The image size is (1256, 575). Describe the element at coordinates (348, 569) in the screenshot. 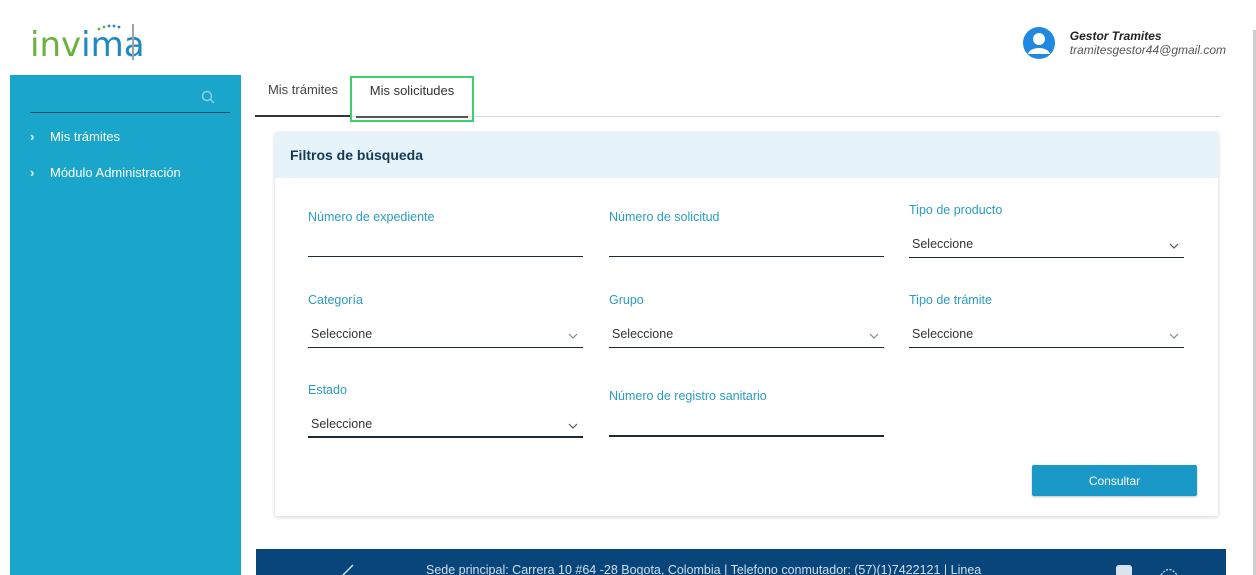

I see `footer-swoosh-icon` at that location.